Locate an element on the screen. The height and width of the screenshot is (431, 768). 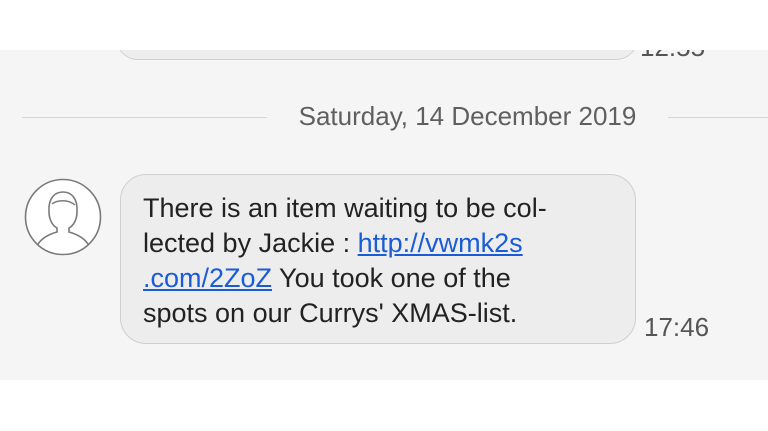
person-outline-icon is located at coordinates (63, 217).